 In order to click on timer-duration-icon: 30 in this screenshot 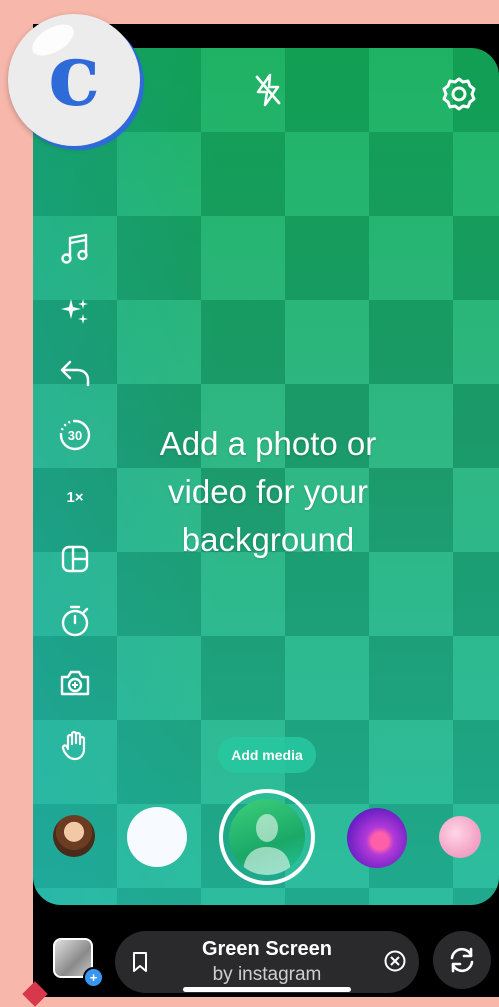, I will do `click(75, 435)`.